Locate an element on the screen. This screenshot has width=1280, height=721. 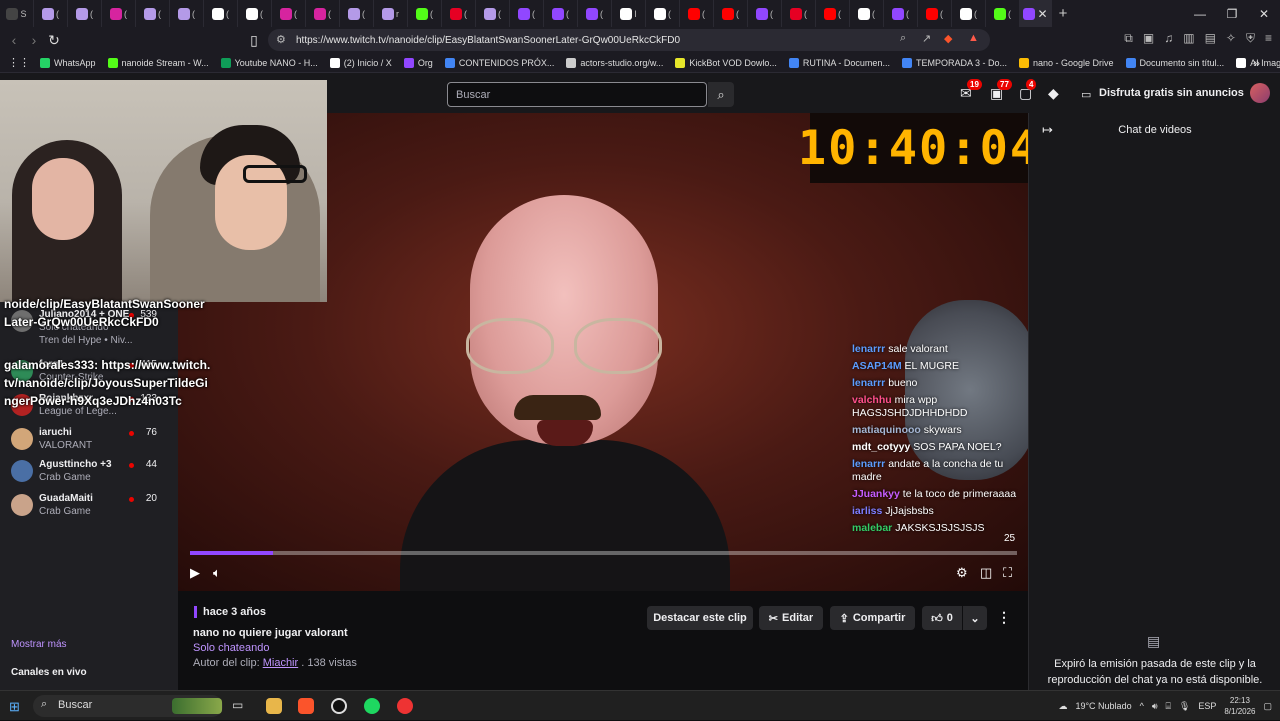
share-clip-button: ⇪ Compartir is located at coordinates (872, 618).